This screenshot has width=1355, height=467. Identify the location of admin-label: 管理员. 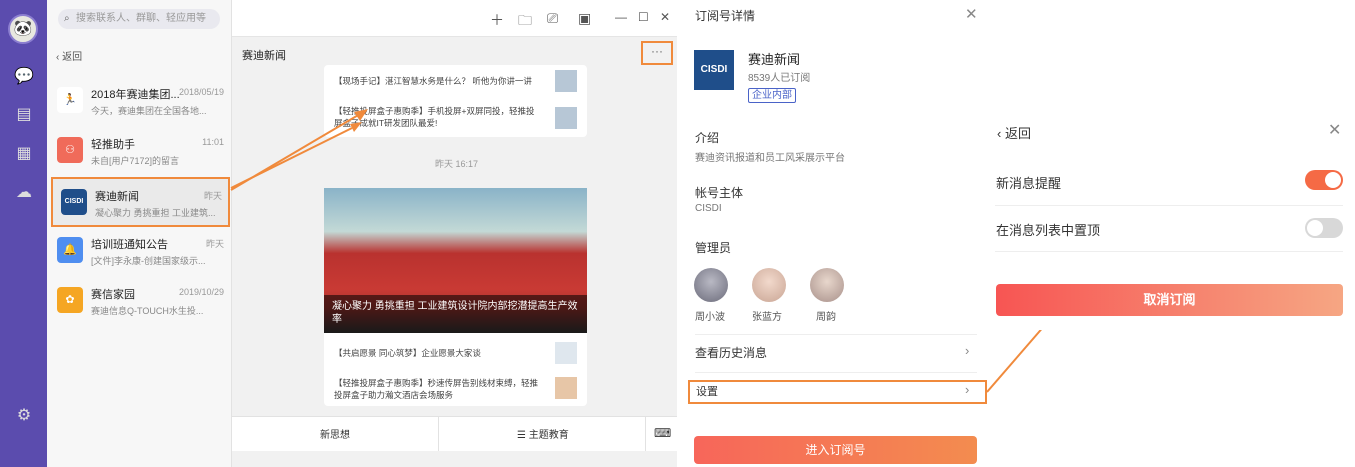
(713, 248).